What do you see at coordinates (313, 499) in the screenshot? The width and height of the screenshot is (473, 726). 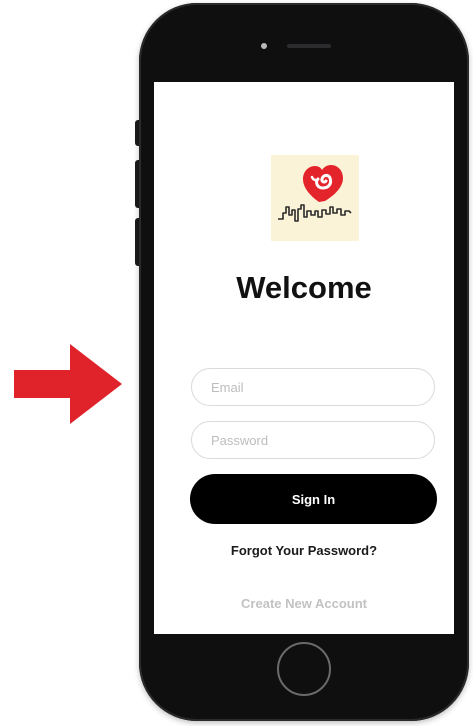 I see `sign-in-button: Sign In` at bounding box center [313, 499].